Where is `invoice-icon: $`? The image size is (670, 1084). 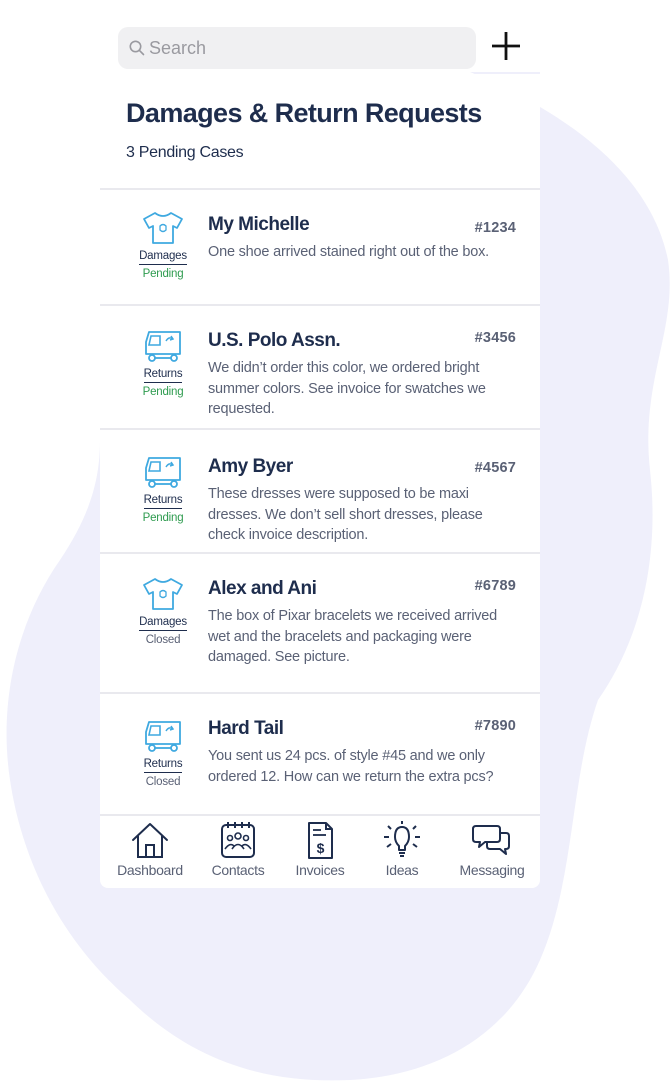
invoice-icon: $ is located at coordinates (320, 840).